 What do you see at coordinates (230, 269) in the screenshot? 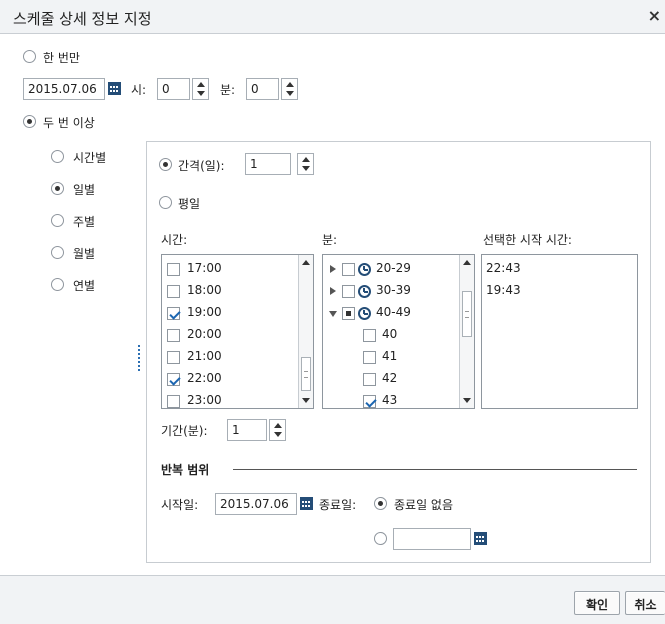
I see `list-item: 17:00` at bounding box center [230, 269].